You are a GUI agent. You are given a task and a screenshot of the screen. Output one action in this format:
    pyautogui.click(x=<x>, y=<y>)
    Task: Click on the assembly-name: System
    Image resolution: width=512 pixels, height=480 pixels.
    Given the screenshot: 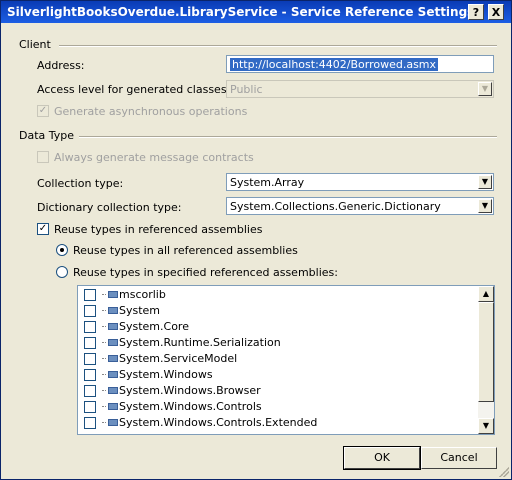 What is the action you would take?
    pyautogui.click(x=140, y=310)
    